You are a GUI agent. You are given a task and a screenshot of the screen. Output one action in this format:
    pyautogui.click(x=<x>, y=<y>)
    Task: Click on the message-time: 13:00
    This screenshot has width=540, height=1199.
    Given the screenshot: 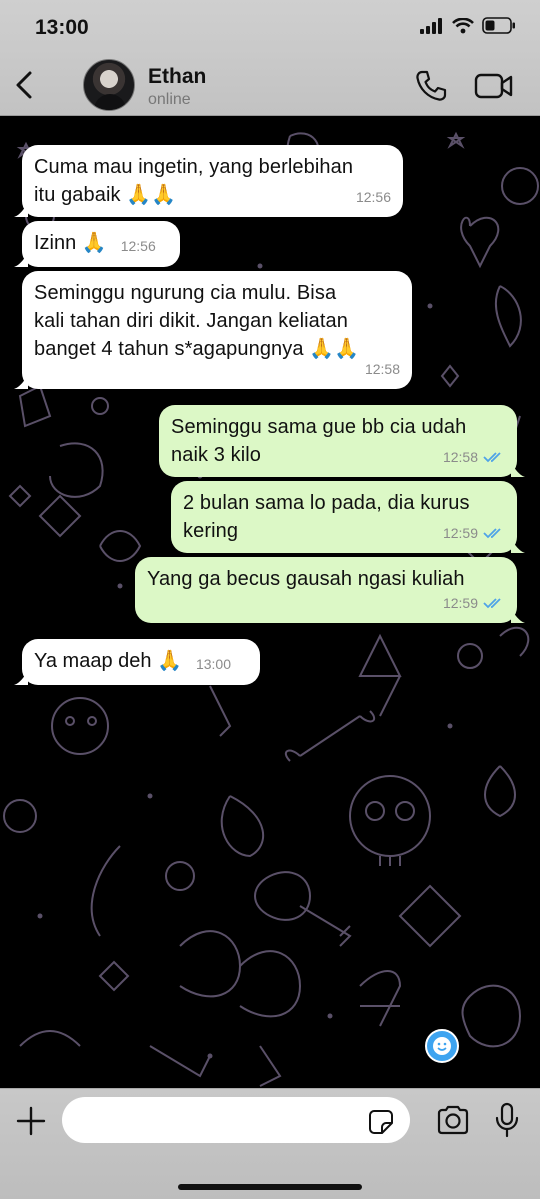 What is the action you would take?
    pyautogui.click(x=213, y=664)
    